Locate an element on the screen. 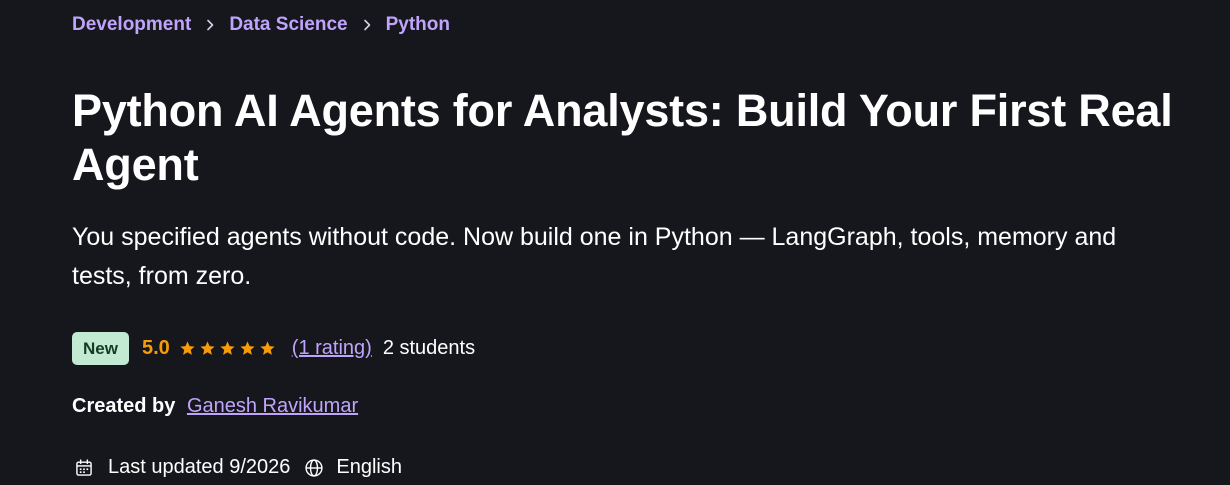  last-updated: Last updated 9/2026 is located at coordinates (199, 467).